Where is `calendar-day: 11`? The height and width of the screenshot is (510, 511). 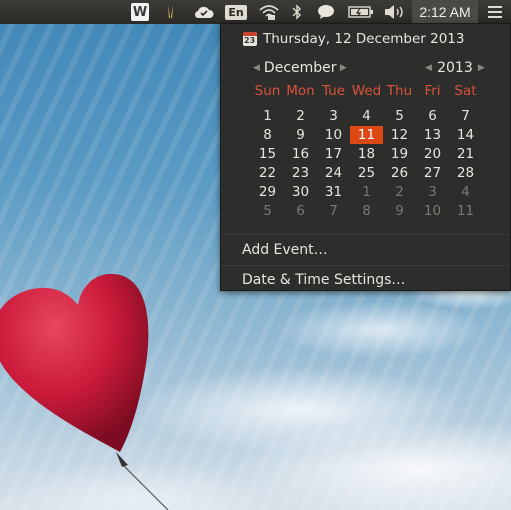 calendar-day: 11 is located at coordinates (465, 211).